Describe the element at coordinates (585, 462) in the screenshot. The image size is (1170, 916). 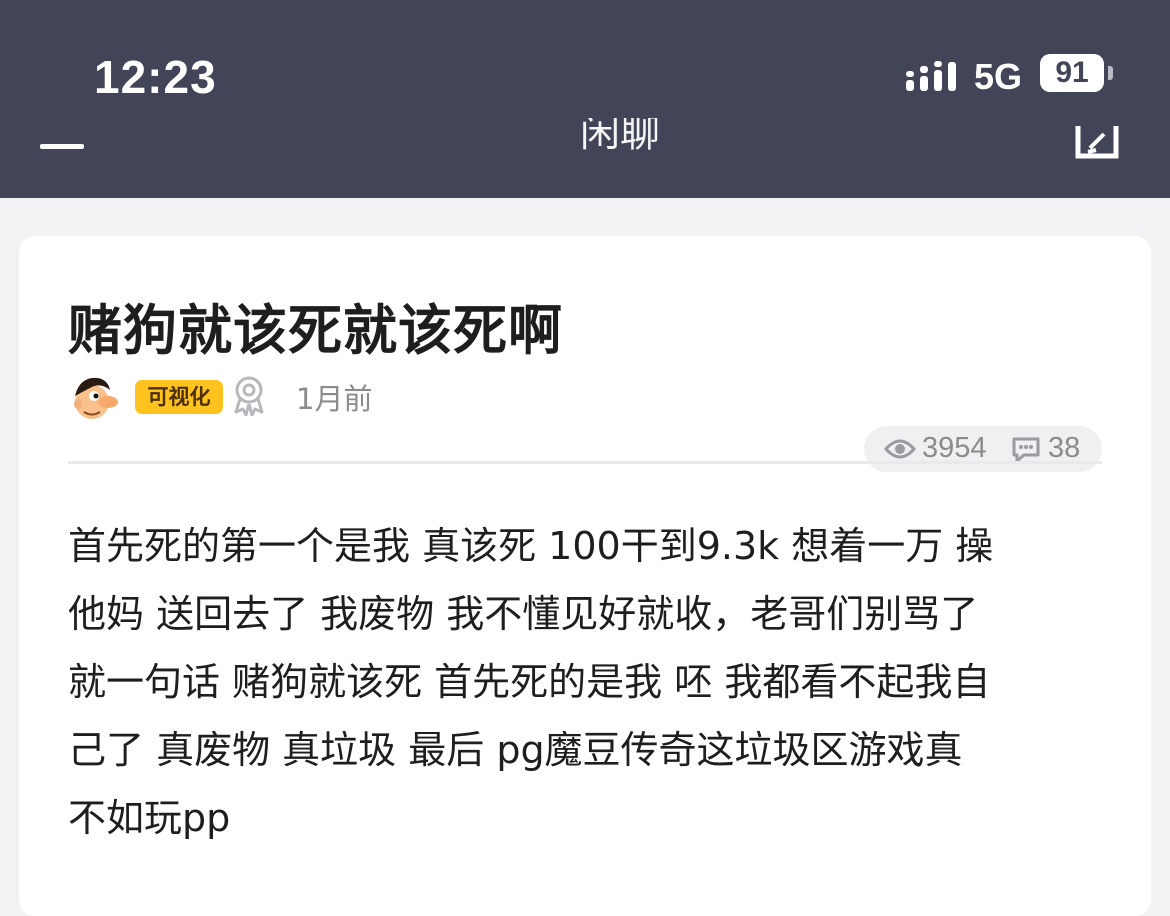
I see `divider` at that location.